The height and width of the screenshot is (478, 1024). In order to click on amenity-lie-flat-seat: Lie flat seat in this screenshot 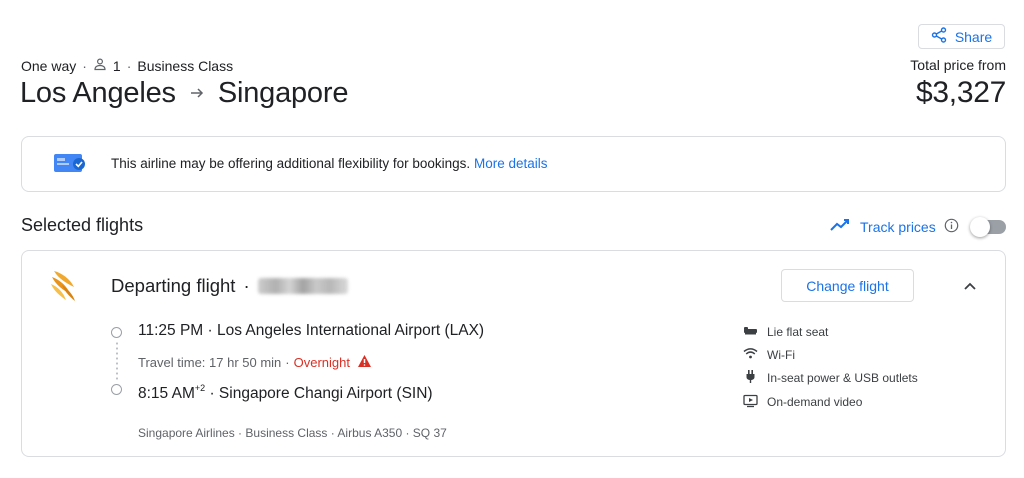, I will do `click(830, 331)`.